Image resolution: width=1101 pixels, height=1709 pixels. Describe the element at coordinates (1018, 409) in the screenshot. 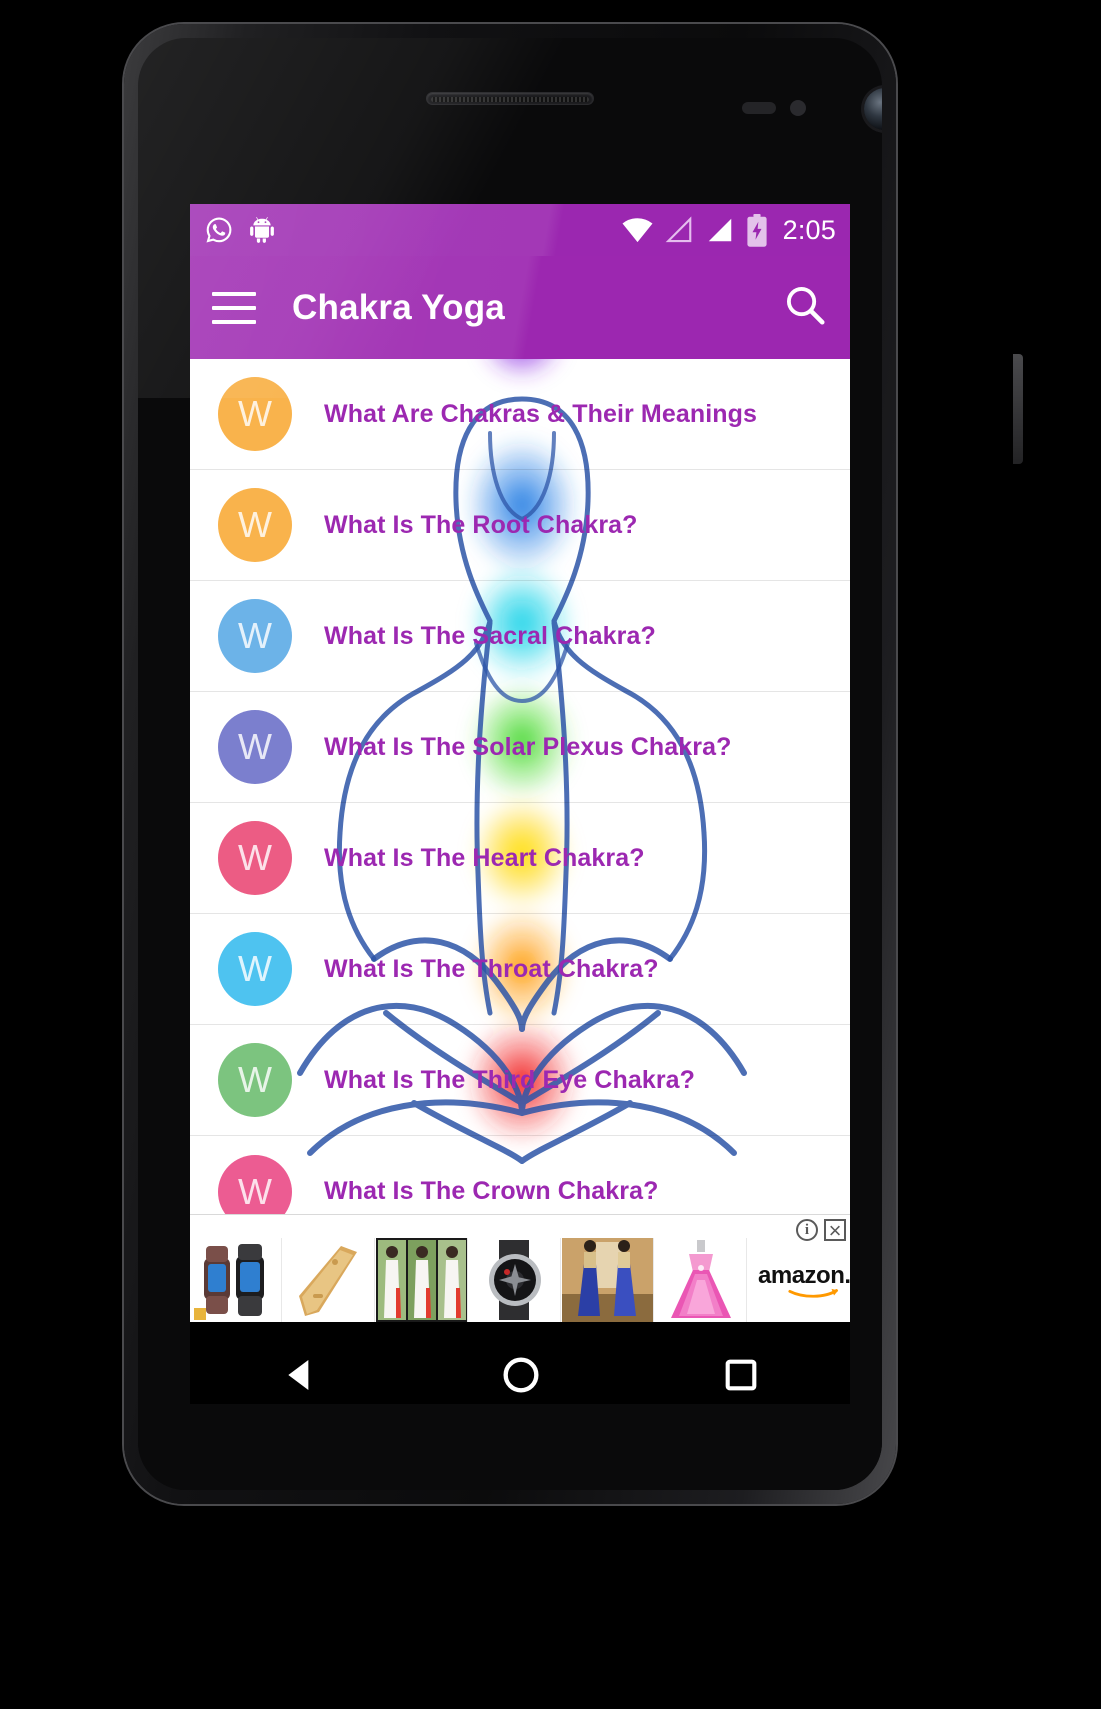

I see `power-button` at that location.